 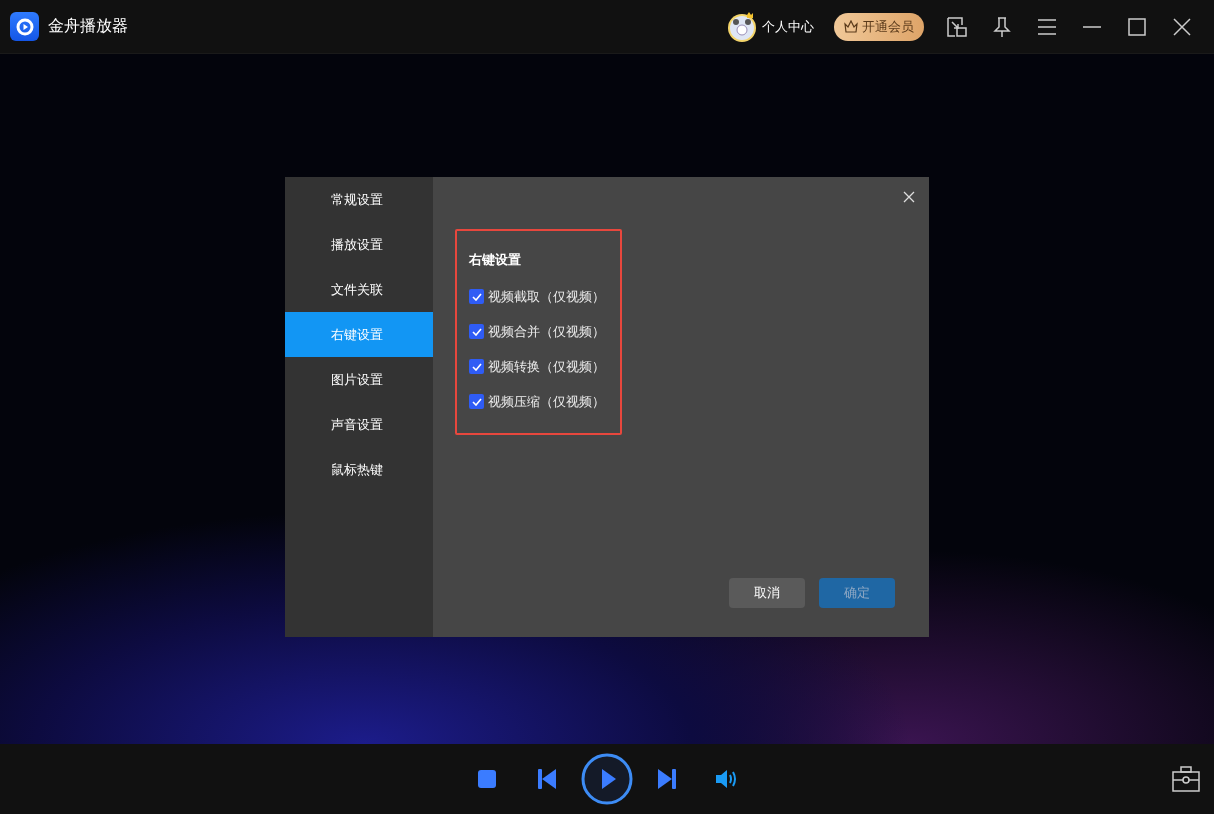 What do you see at coordinates (359, 199) in the screenshot?
I see `settings-nav-item: 常规设置` at bounding box center [359, 199].